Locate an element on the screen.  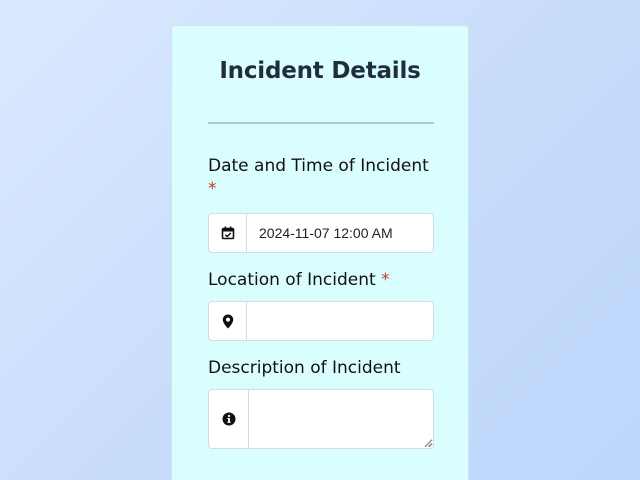
location-label-text: Location of Incident is located at coordinates (292, 280).